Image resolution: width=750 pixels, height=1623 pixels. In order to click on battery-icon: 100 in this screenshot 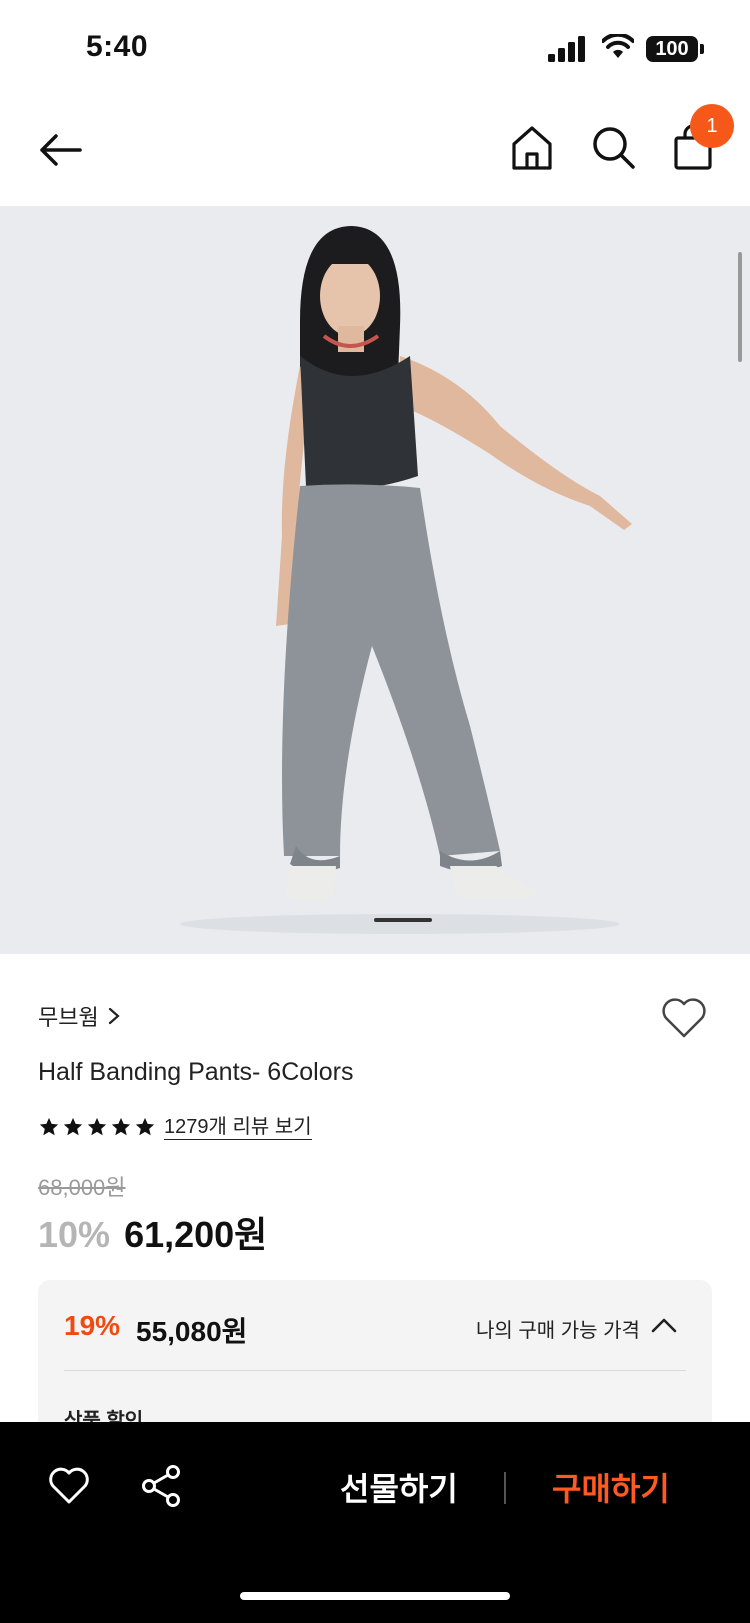, I will do `click(672, 49)`.